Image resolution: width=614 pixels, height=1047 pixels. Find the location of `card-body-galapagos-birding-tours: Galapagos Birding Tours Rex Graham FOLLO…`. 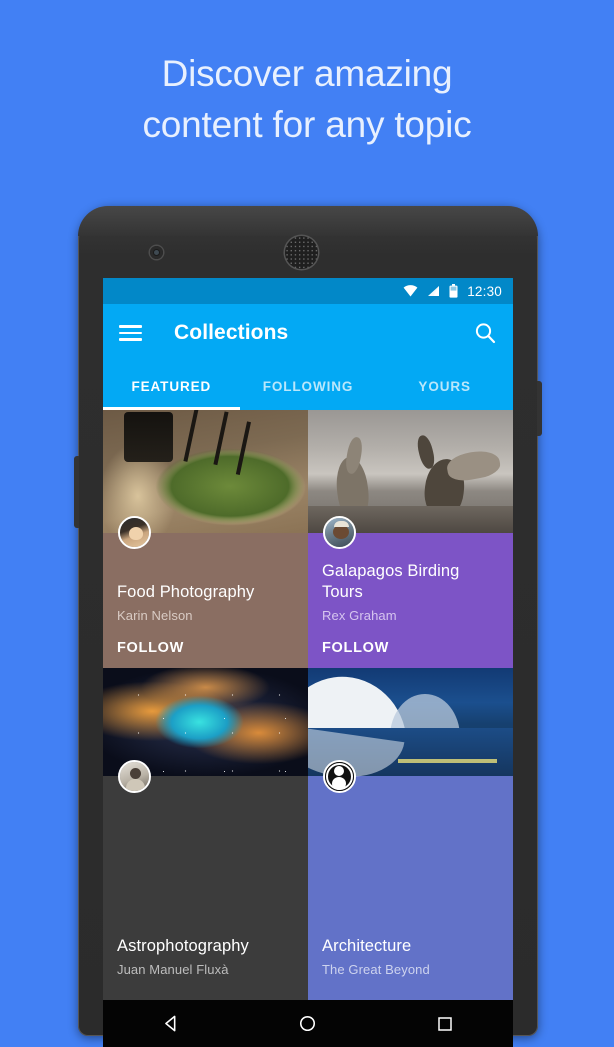

card-body-galapagos-birding-tours: Galapagos Birding Tours Rex Graham FOLLO… is located at coordinates (410, 601).